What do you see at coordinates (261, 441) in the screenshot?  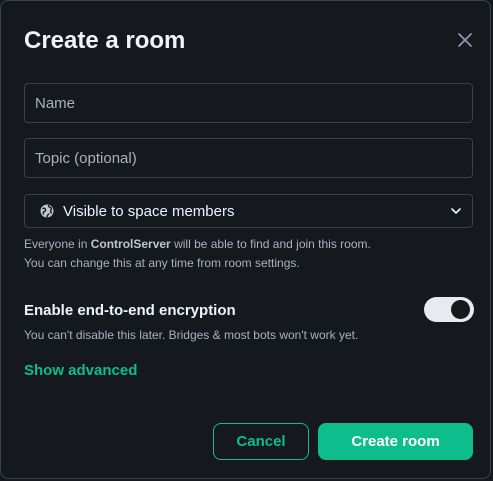 I see `cancel-button: Cancel` at bounding box center [261, 441].